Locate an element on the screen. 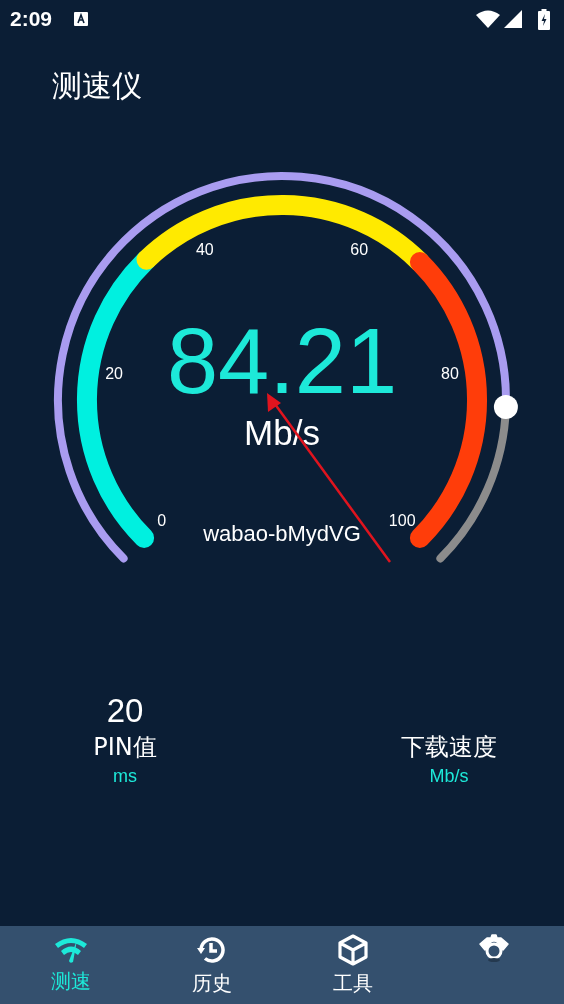  tick-label: 100 is located at coordinates (402, 521).